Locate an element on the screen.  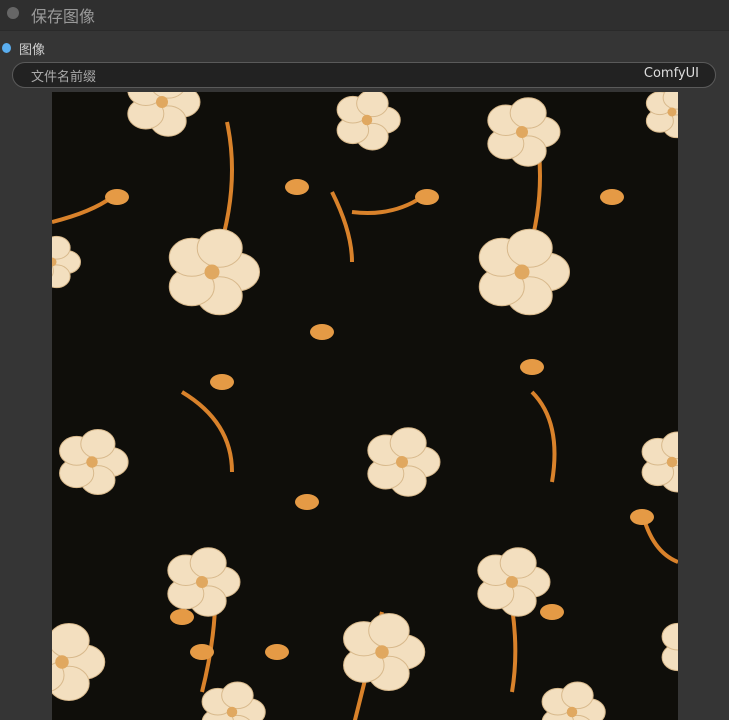
input-slot-label: 图像 is located at coordinates (32, 50).